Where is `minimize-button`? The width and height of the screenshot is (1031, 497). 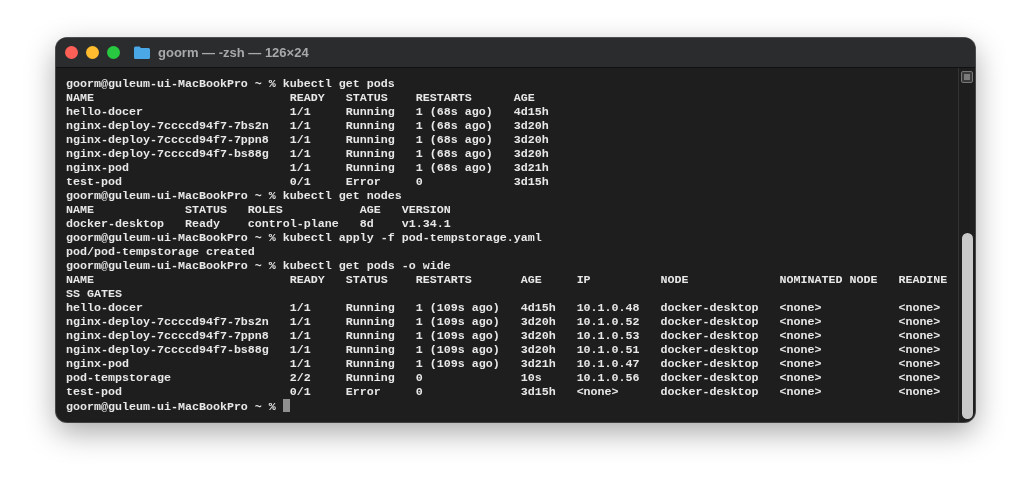
minimize-button is located at coordinates (92, 52).